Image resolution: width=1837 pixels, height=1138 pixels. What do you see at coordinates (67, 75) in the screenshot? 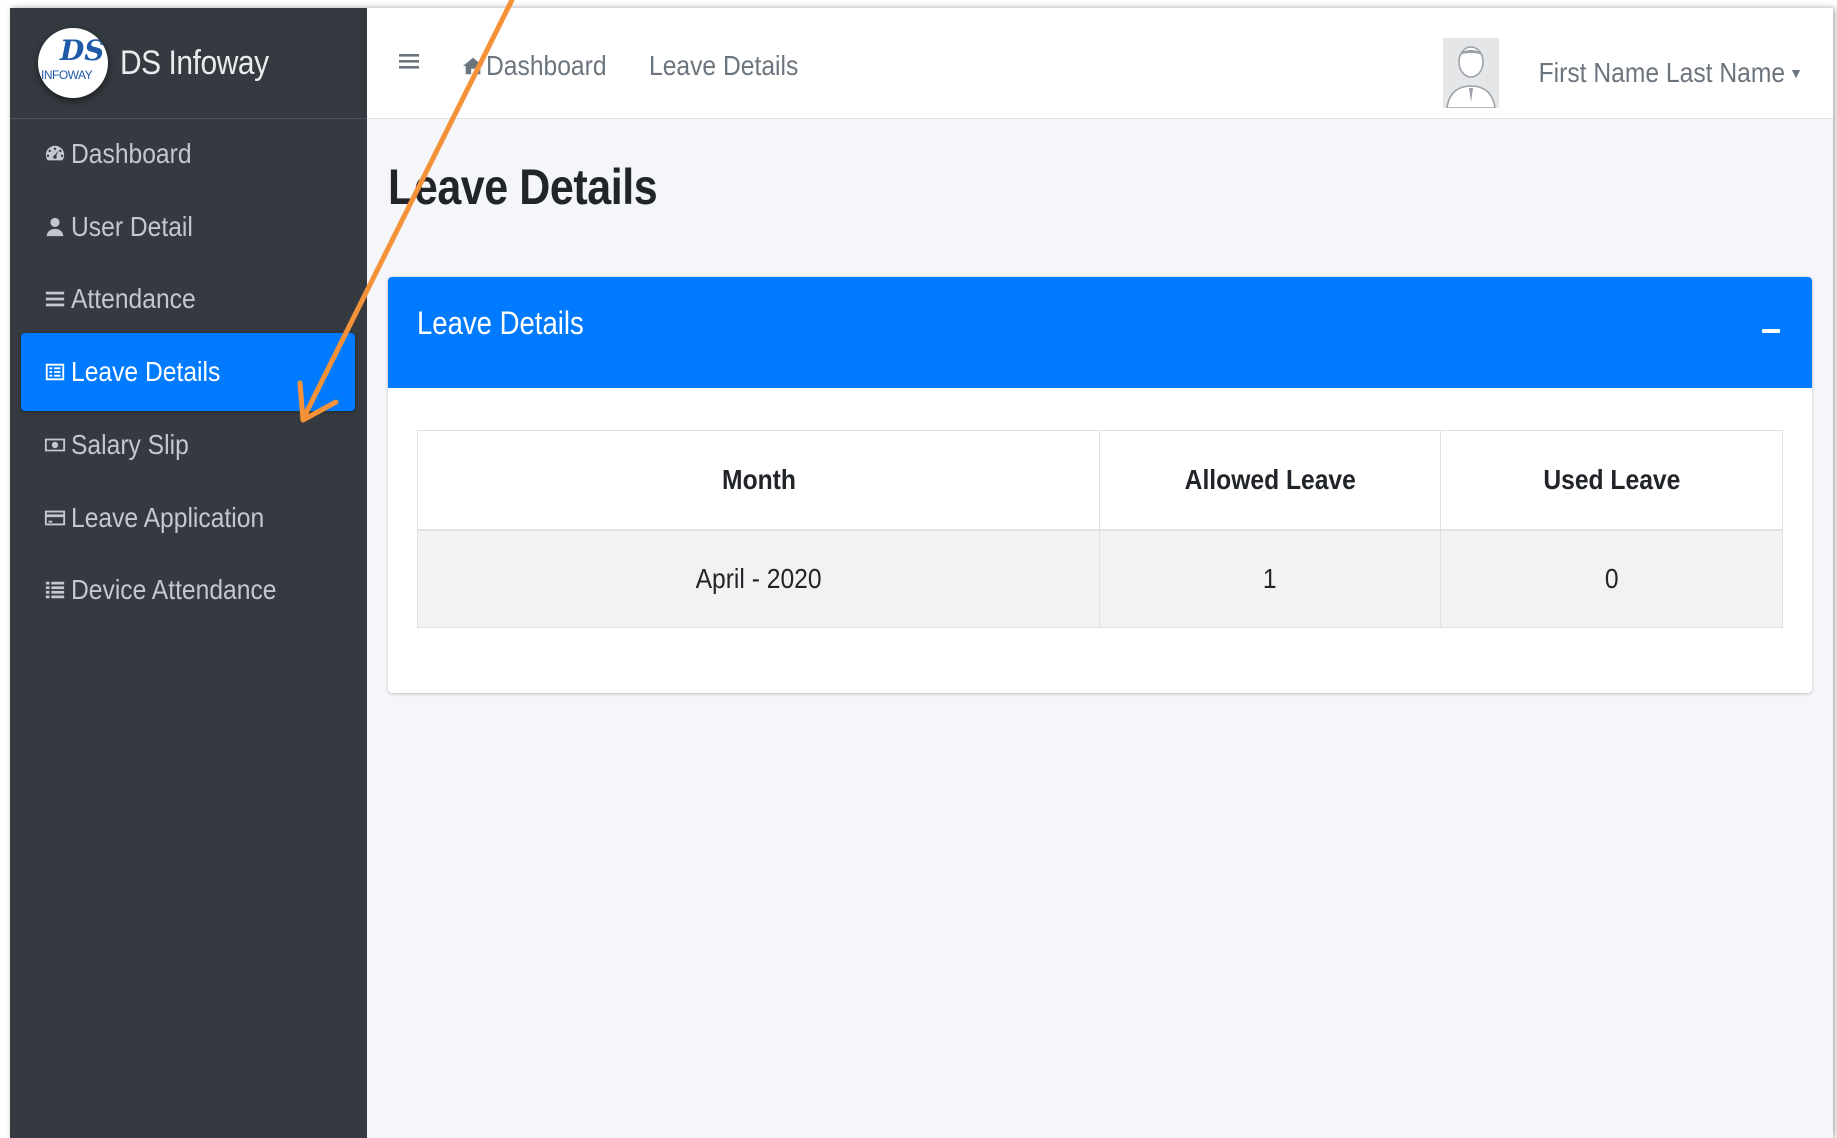
I see `logo-subtext: INFOWAY` at bounding box center [67, 75].